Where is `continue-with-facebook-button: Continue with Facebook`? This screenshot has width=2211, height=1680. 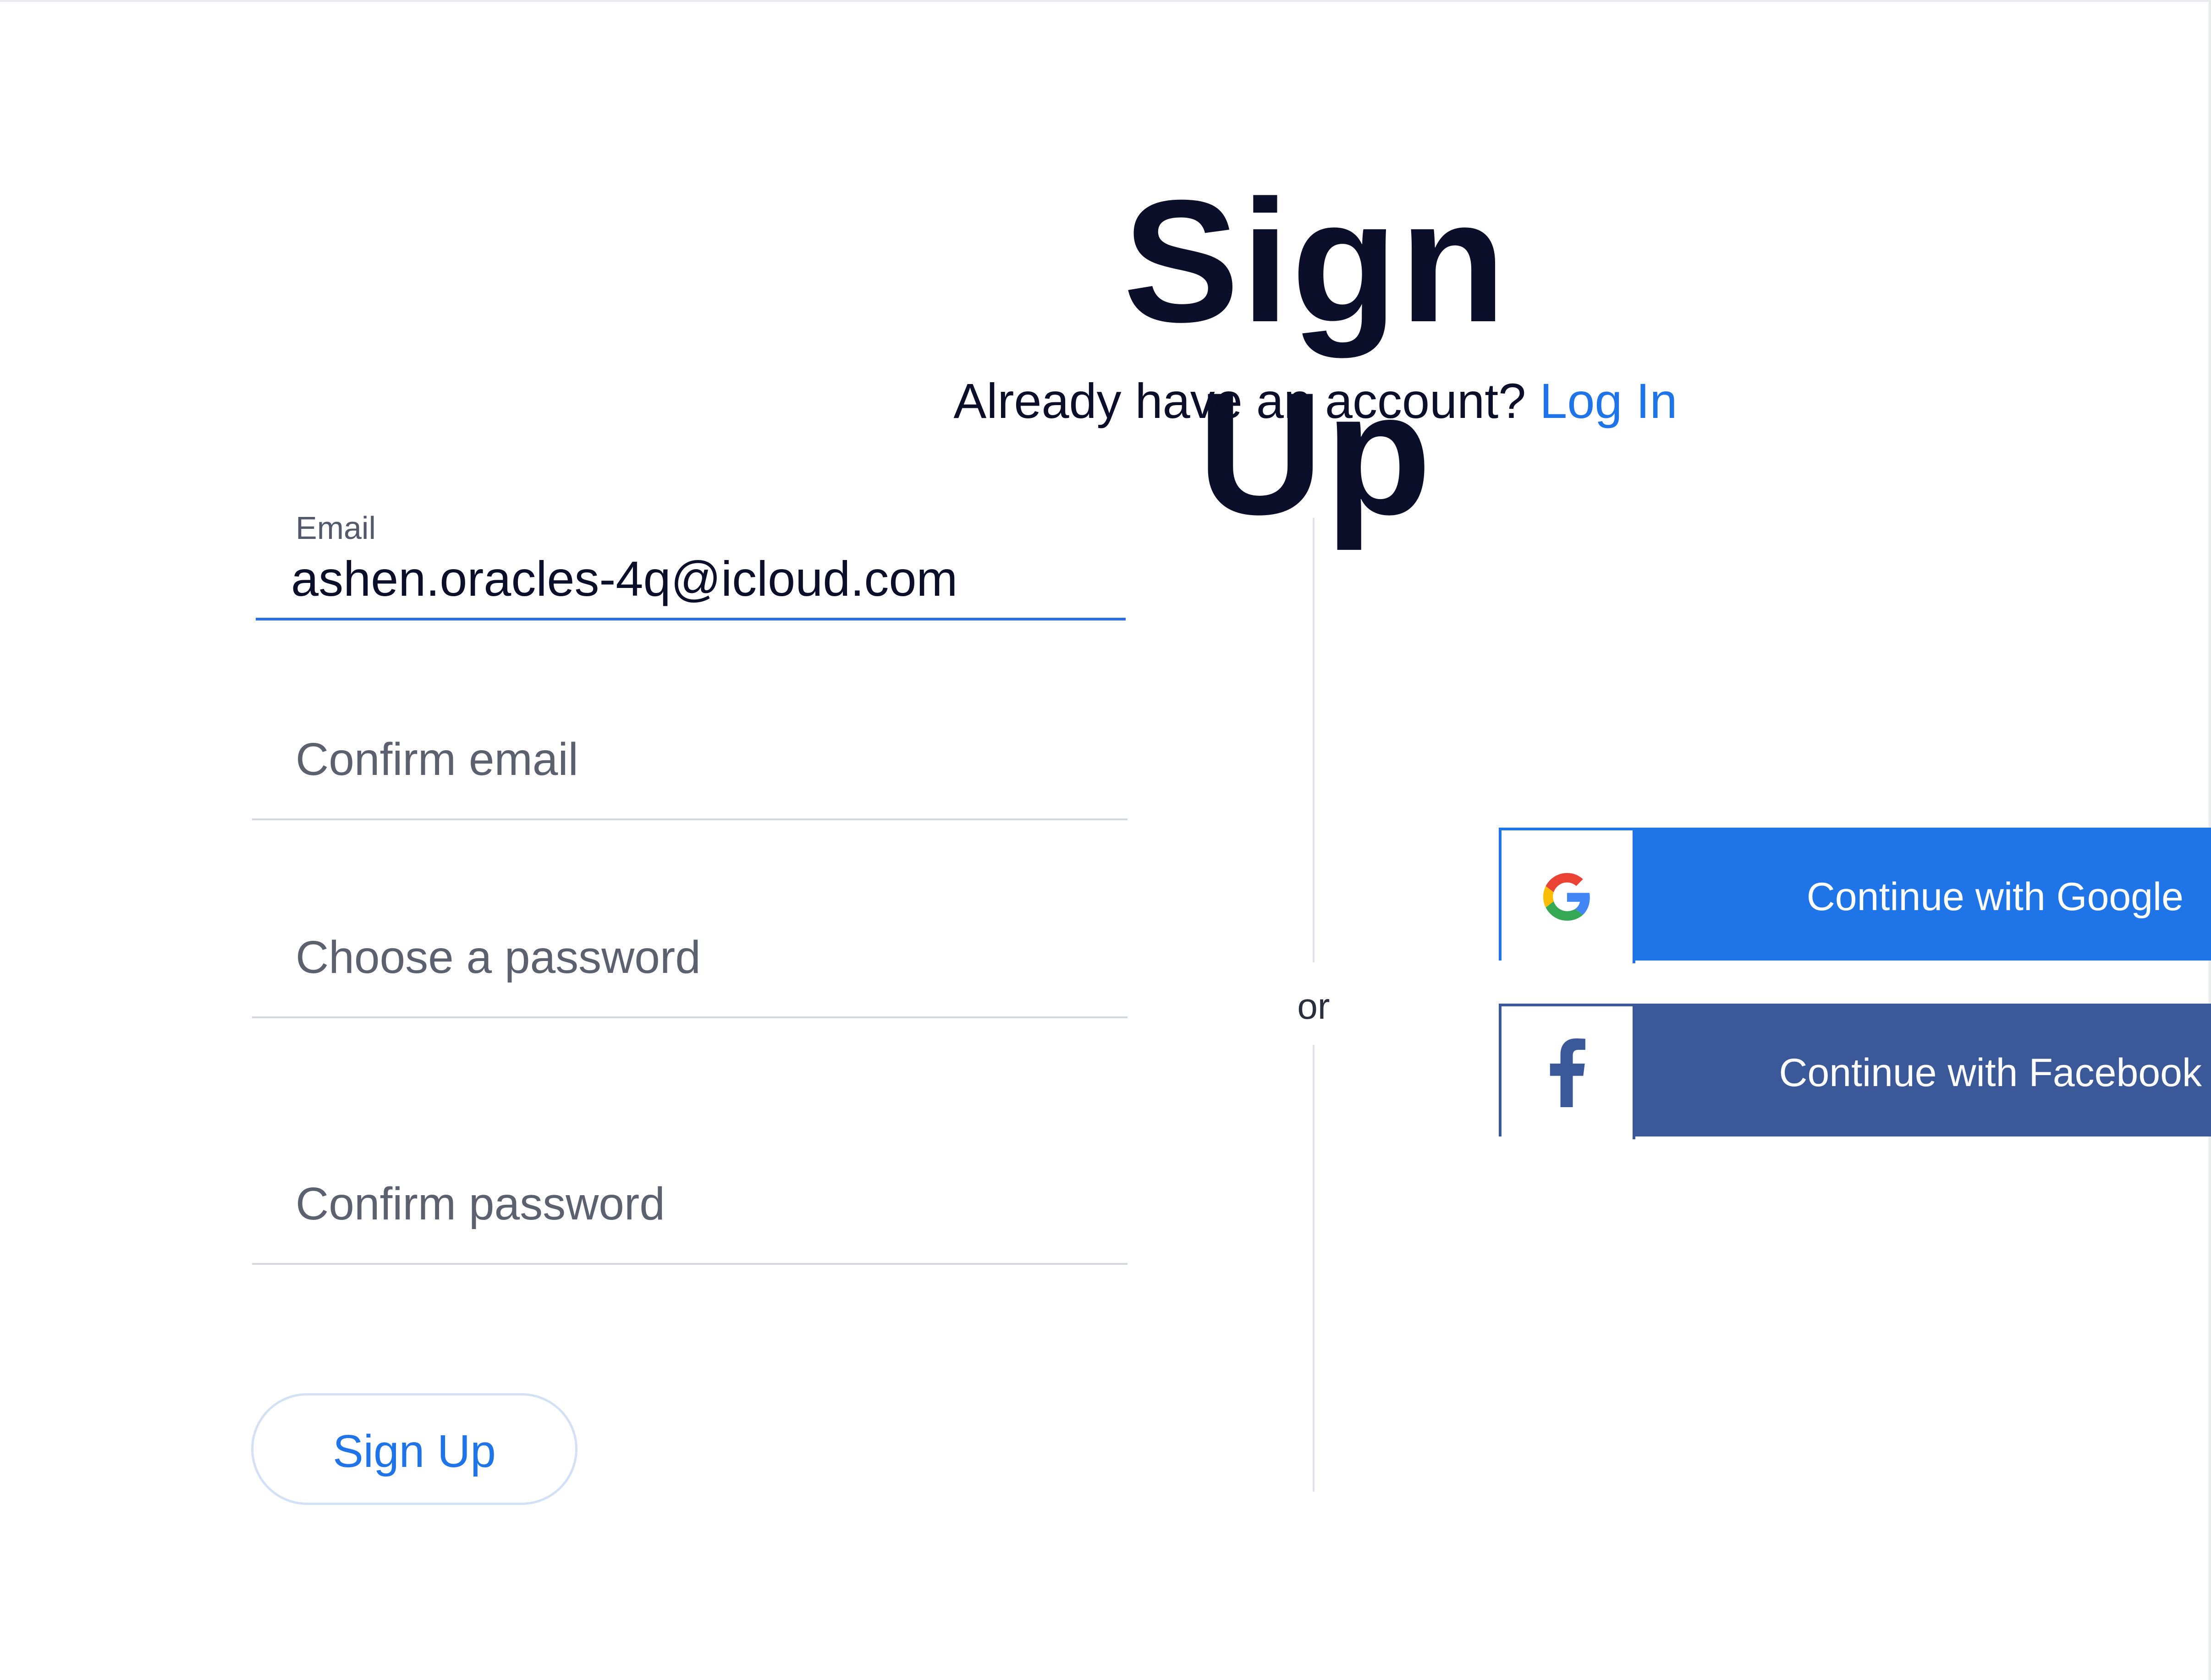
continue-with-facebook-button: Continue with Facebook is located at coordinates (1855, 1071).